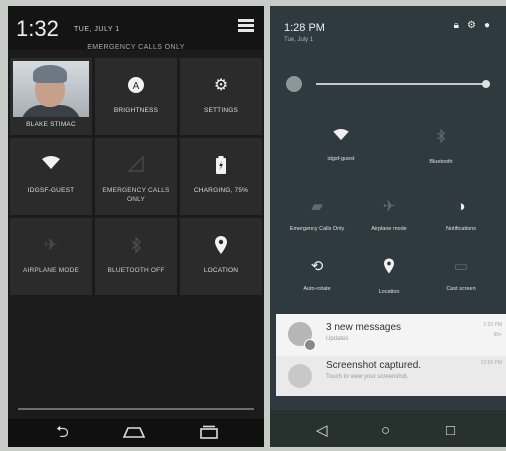 The width and height of the screenshot is (506, 451). Describe the element at coordinates (209, 434) in the screenshot. I see `recent-apps-icon` at that location.